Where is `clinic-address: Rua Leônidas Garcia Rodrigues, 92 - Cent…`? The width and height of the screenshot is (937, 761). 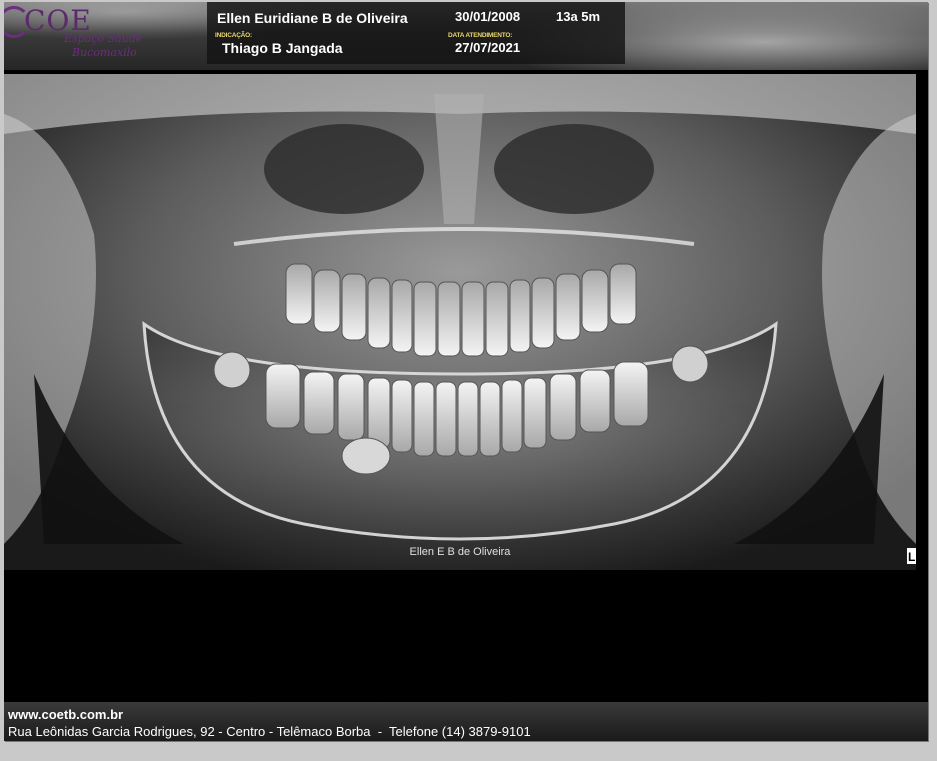
clinic-address: Rua Leônidas Garcia Rodrigues, 92 - Cent… is located at coordinates (269, 731).